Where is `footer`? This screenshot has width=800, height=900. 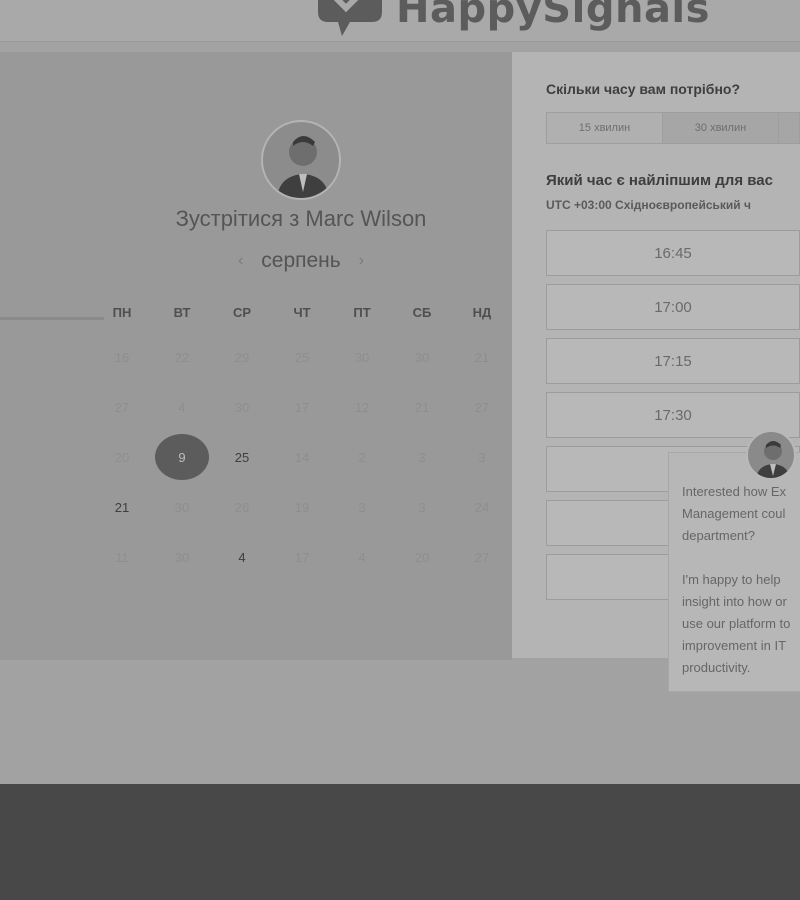 footer is located at coordinates (400, 842).